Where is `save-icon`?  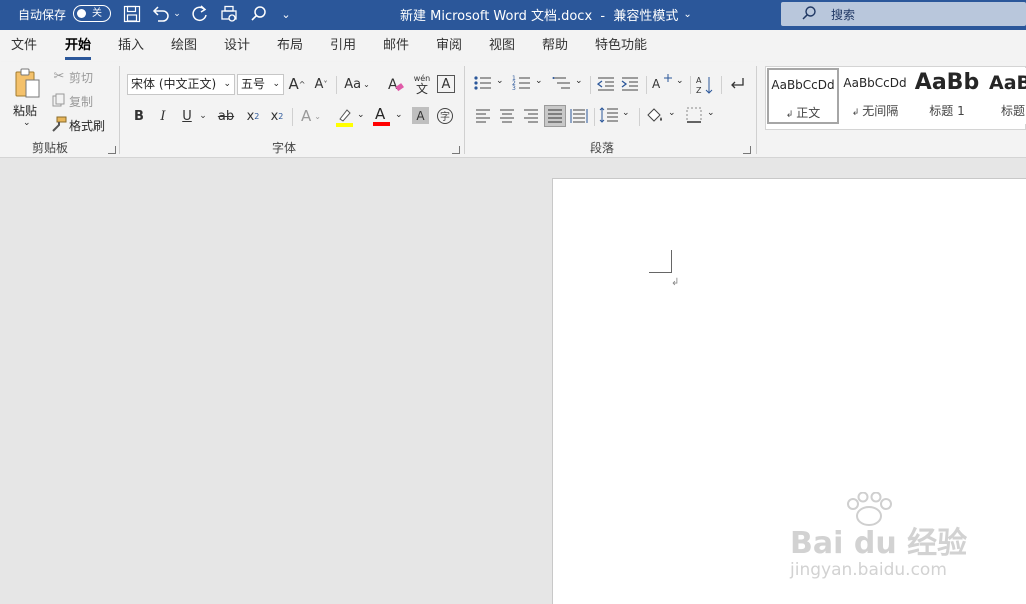 save-icon is located at coordinates (132, 14).